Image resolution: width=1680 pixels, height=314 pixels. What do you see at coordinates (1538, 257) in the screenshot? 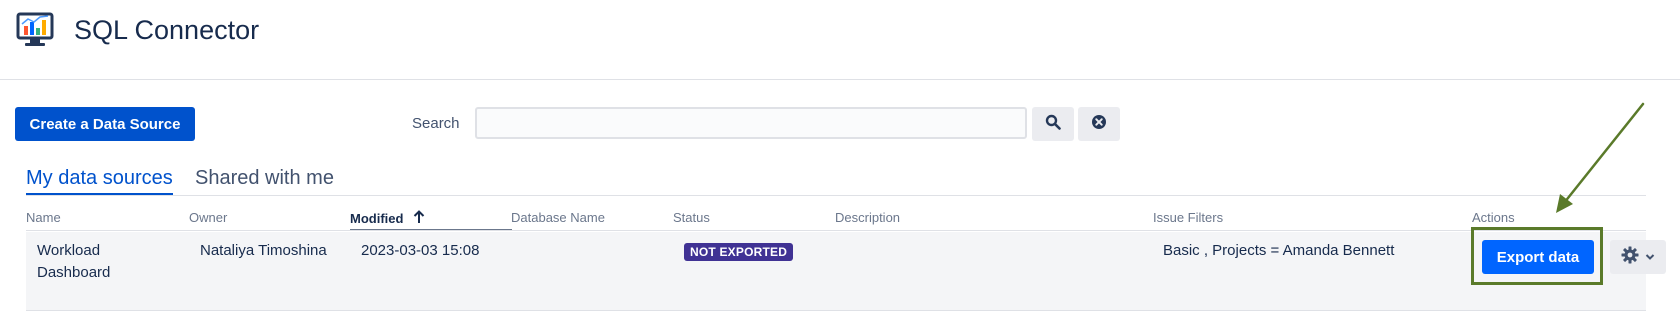
I see `export-data-button: Export data` at bounding box center [1538, 257].